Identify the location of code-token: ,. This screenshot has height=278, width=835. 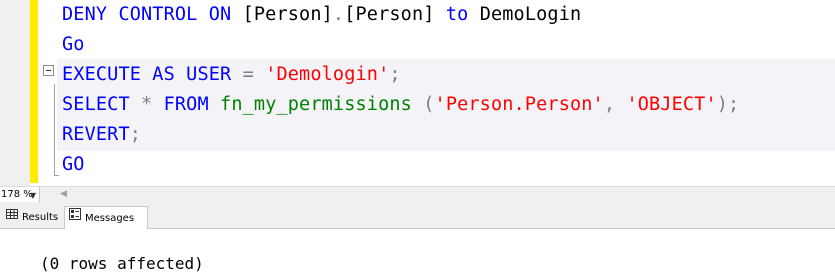
(615, 104).